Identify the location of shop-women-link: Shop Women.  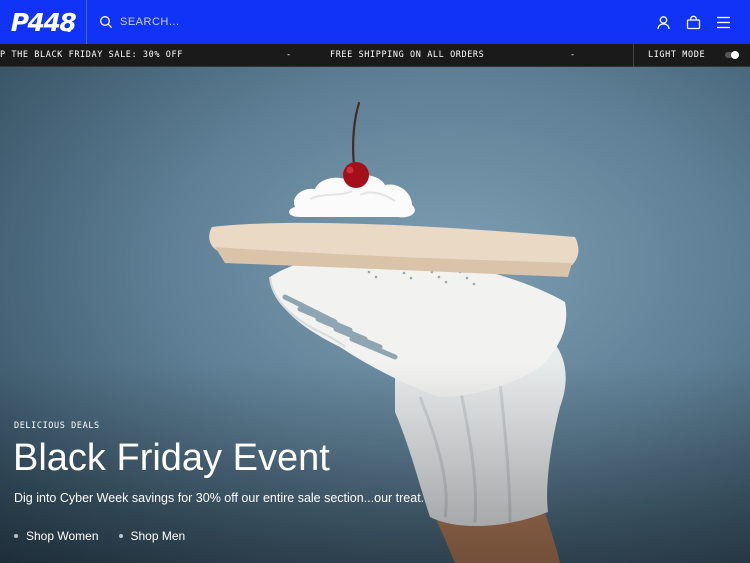
(56, 536).